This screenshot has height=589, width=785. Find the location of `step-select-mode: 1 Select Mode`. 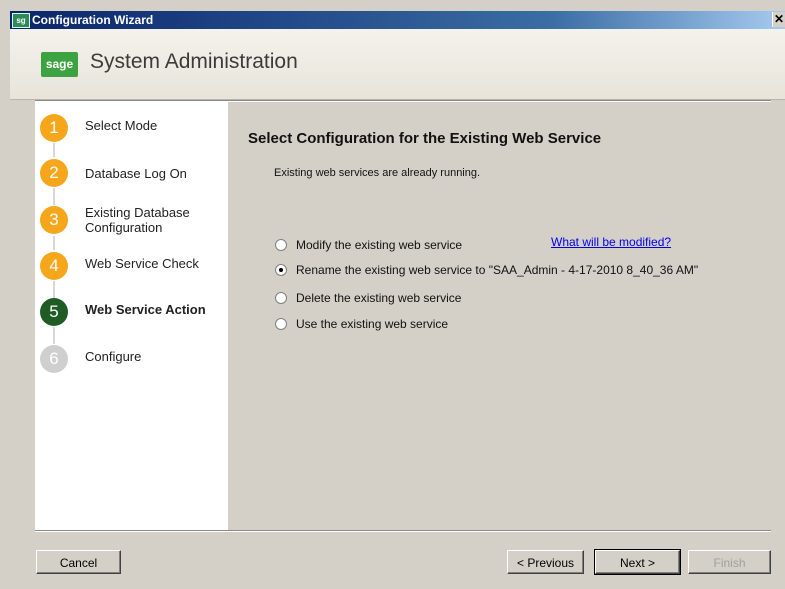

step-select-mode: 1 Select Mode is located at coordinates (132, 129).